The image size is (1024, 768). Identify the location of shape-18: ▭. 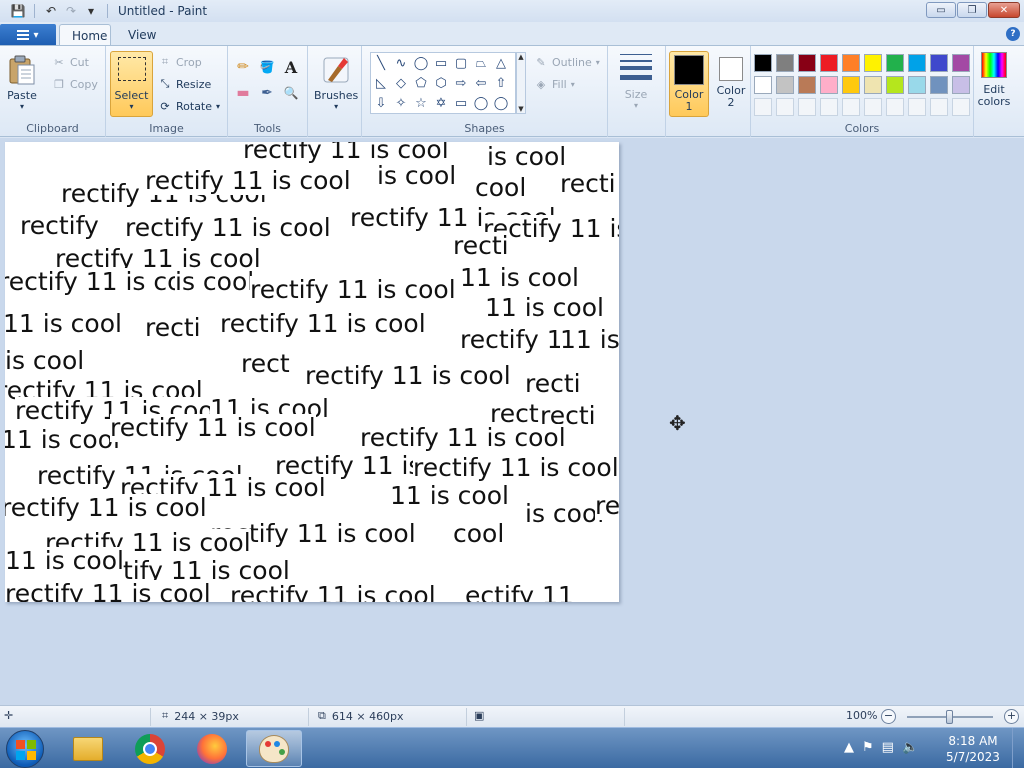
(461, 103).